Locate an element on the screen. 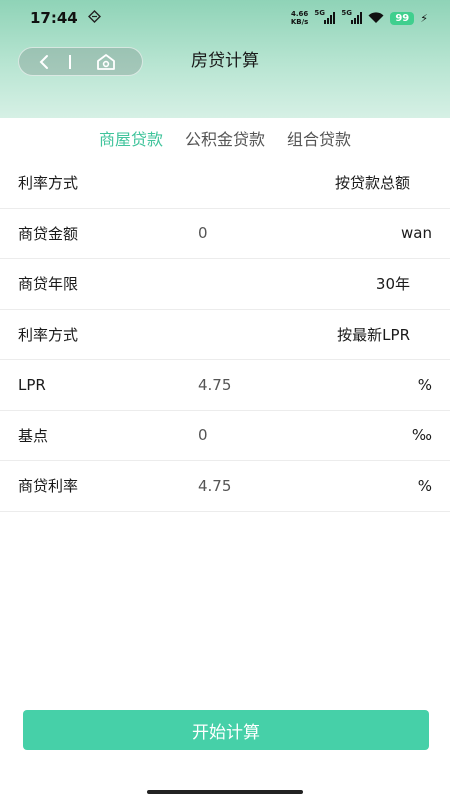 This screenshot has width=450, height=800. tab-combined-loan: 组合贷款 is located at coordinates (319, 138).